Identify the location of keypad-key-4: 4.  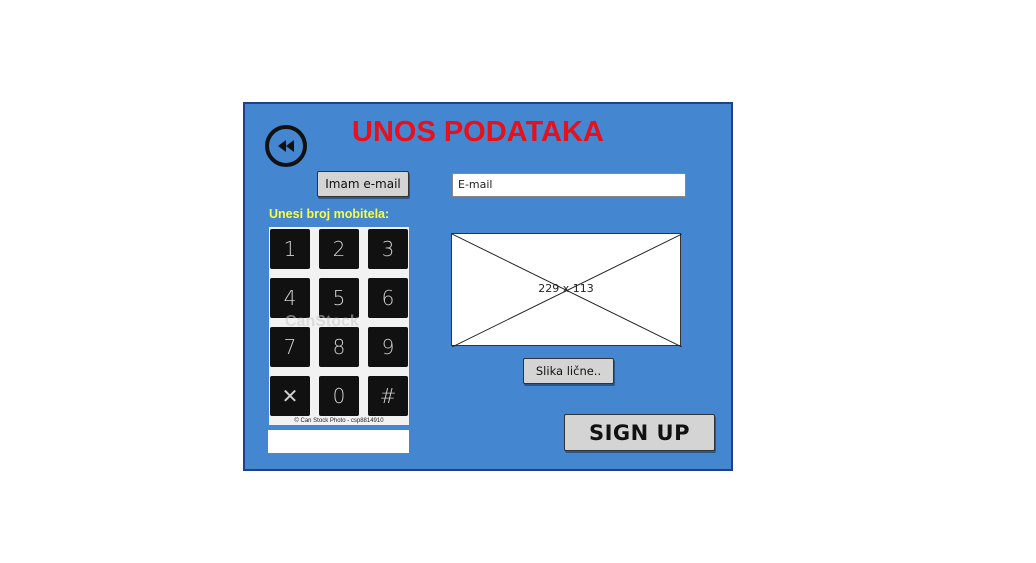
(290, 298).